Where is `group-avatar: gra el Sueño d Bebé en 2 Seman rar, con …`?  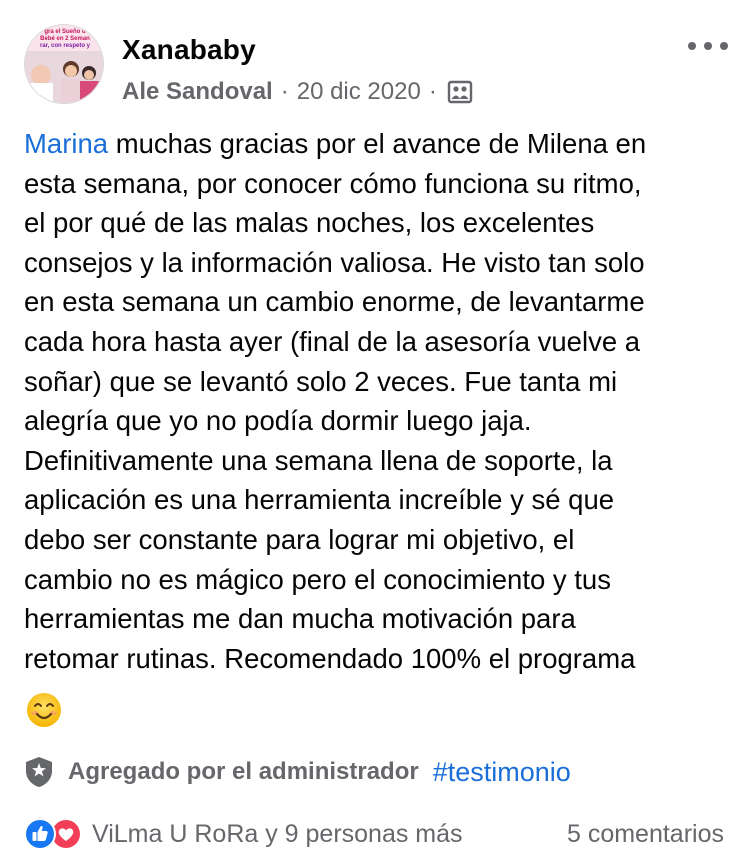 group-avatar: gra el Sueño d Bebé en 2 Seman rar, con … is located at coordinates (64, 64).